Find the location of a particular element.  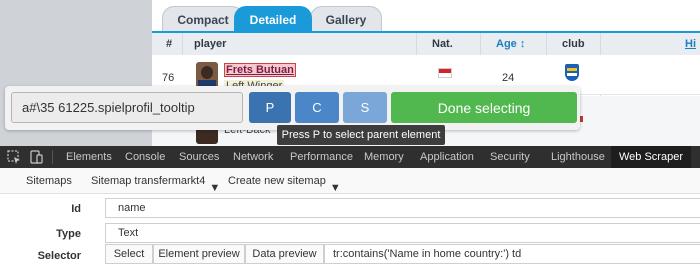

col-more-link: Hi is located at coordinates (690, 44).